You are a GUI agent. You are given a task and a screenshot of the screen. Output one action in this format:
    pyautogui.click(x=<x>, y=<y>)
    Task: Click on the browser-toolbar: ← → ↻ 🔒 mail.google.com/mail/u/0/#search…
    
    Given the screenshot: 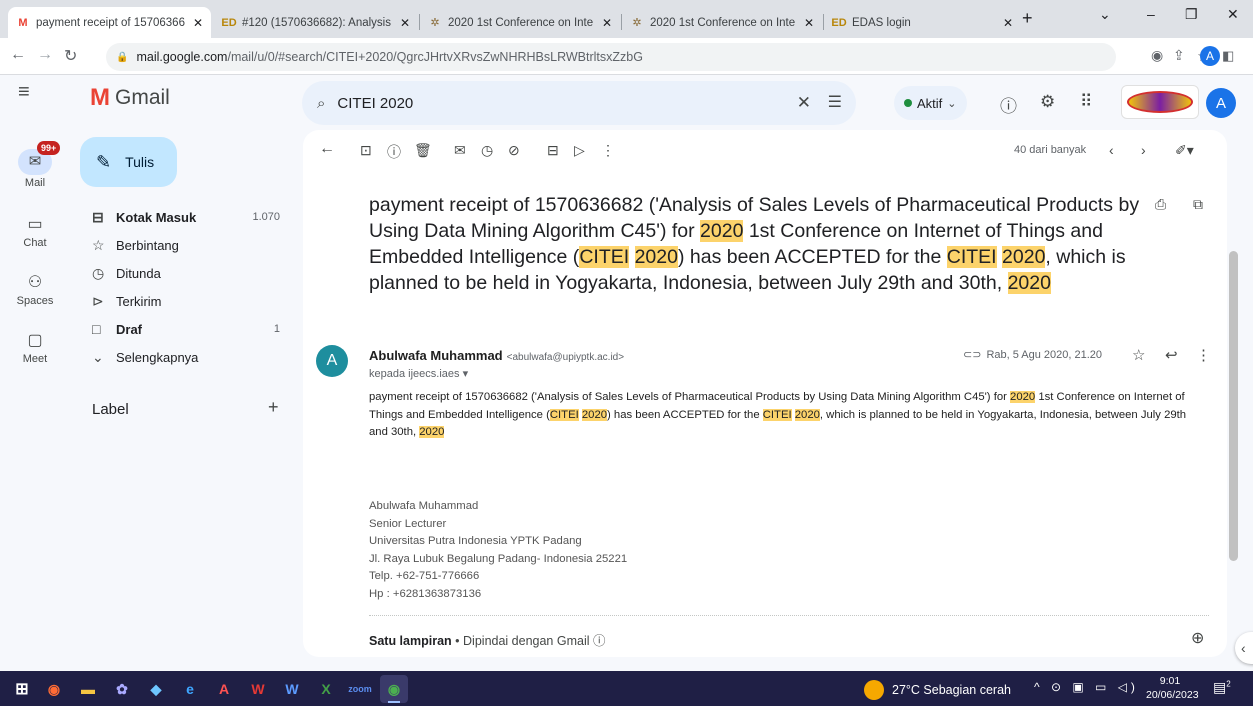 What is the action you would take?
    pyautogui.click(x=626, y=56)
    